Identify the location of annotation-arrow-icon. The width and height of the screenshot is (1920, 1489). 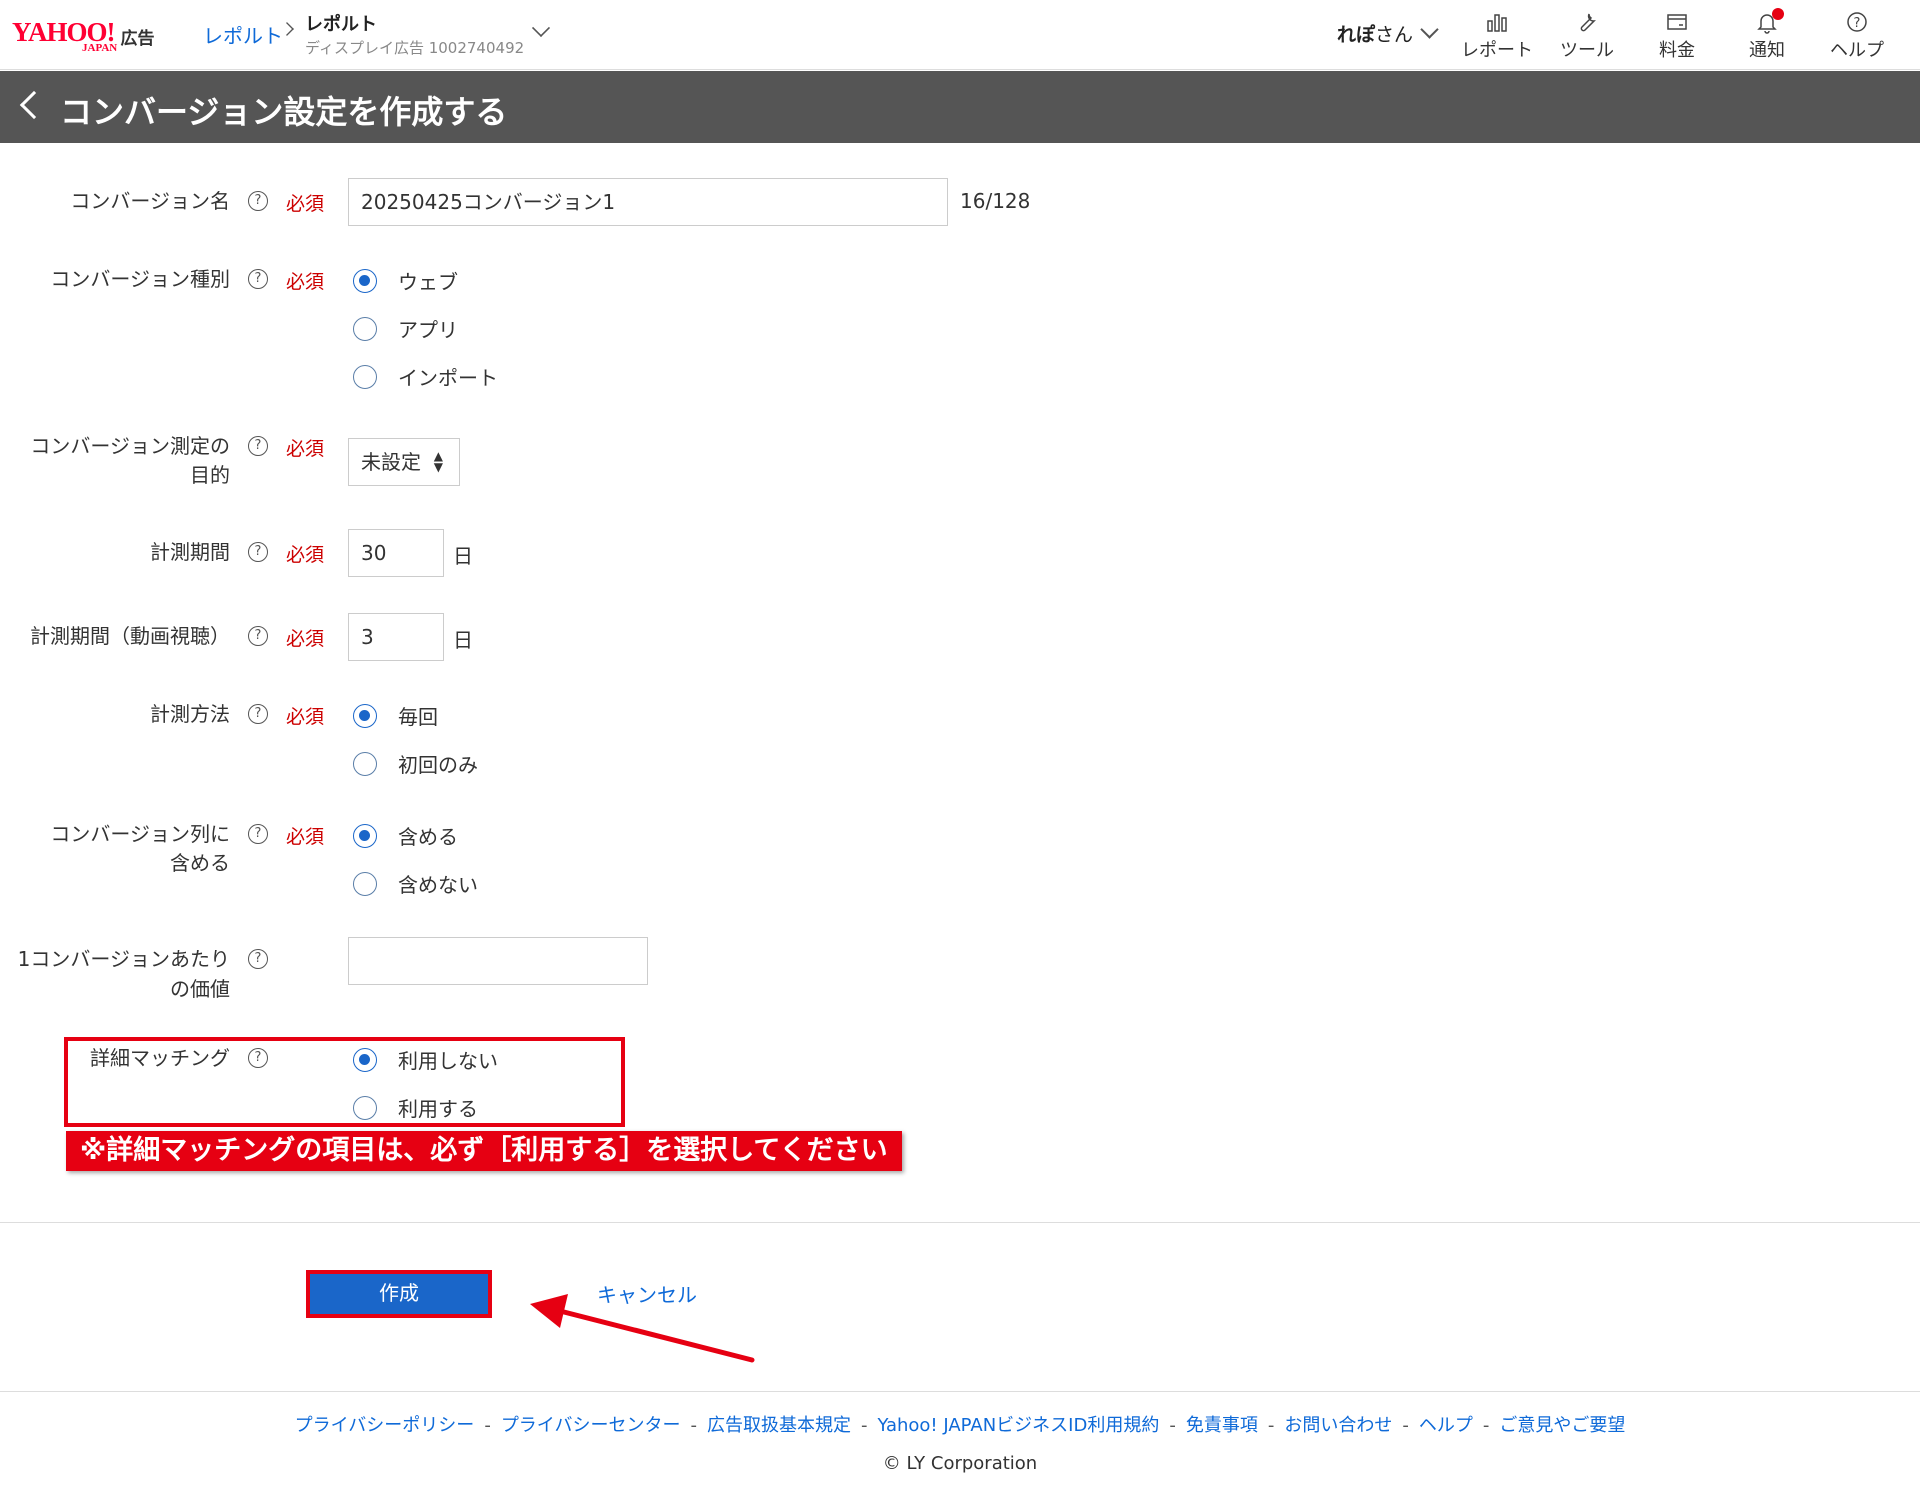
(642, 1328).